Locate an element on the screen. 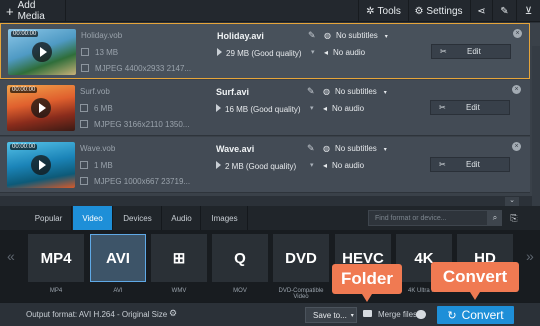 The width and height of the screenshot is (540, 326). save-to-dropdown: Save to... ▾ is located at coordinates (331, 315).